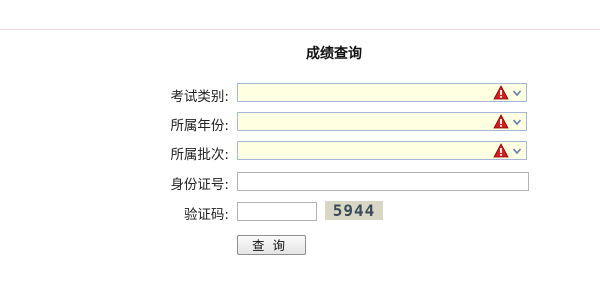  Describe the element at coordinates (199, 126) in the screenshot. I see `year-label: 所属年份:` at that location.